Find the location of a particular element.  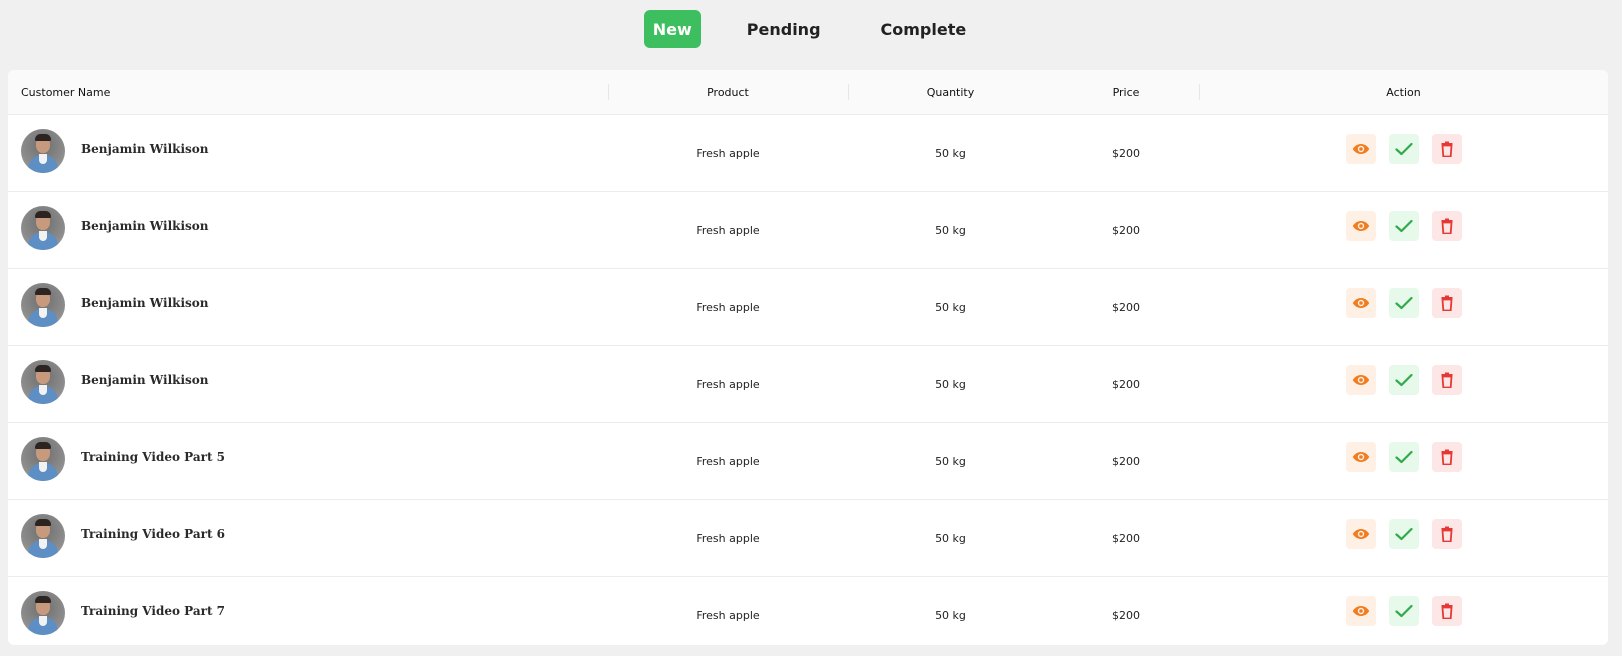

tab-pending: Pending is located at coordinates (784, 29).